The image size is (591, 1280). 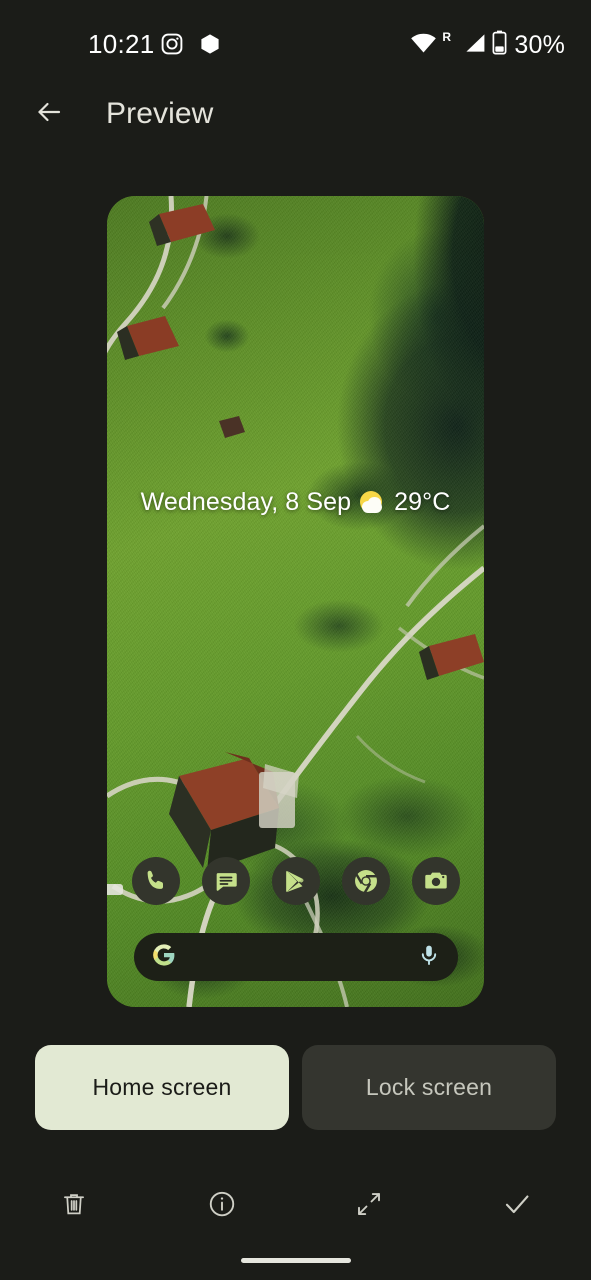 I want to click on delete-button, so click(x=74, y=1206).